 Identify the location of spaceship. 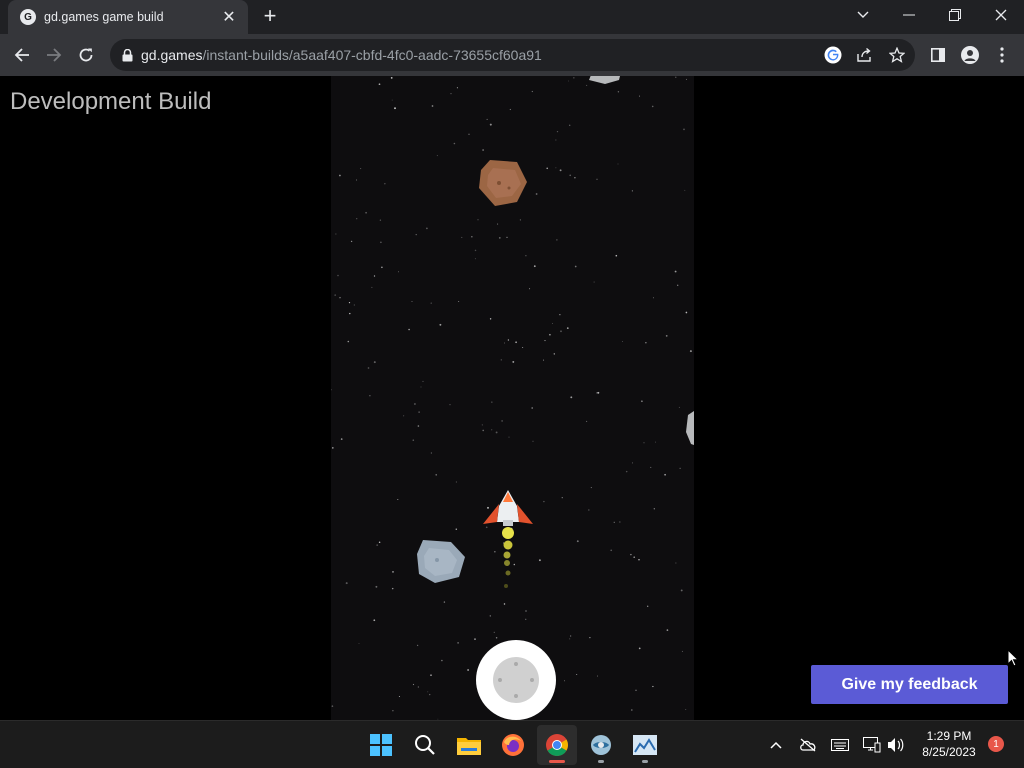
(508, 508).